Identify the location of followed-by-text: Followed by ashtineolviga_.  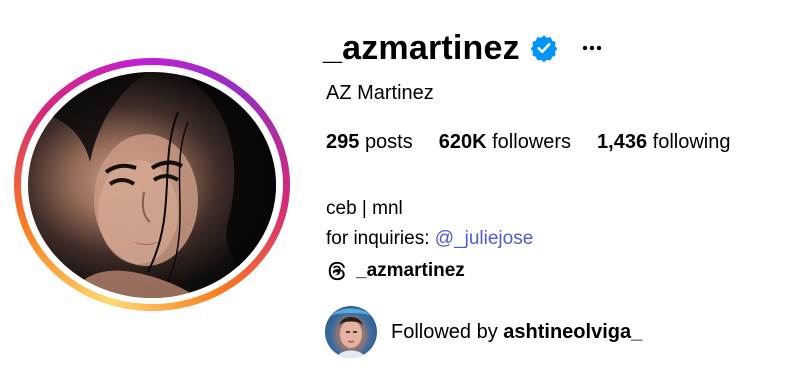
(516, 332).